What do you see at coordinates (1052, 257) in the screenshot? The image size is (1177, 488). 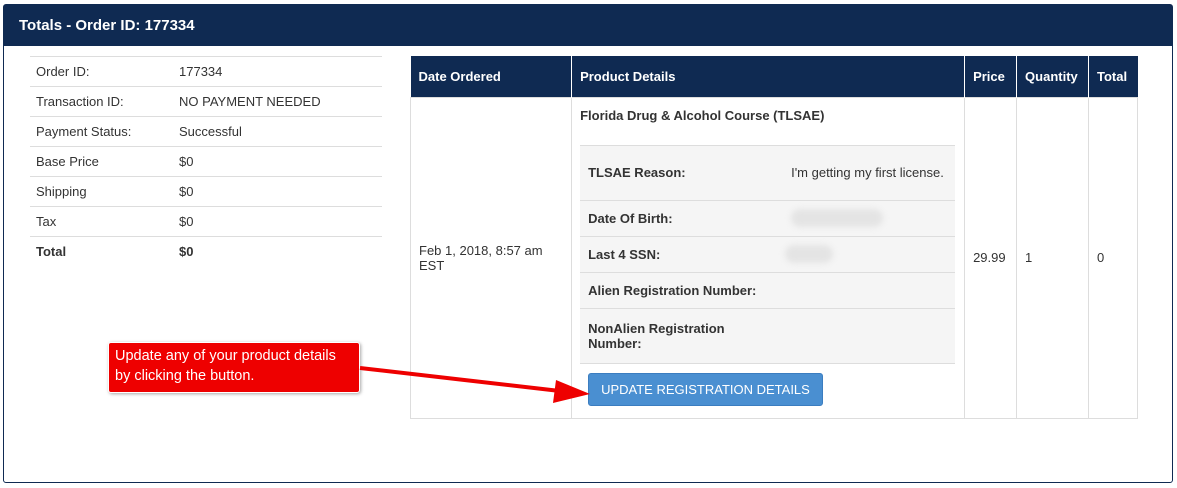 I see `quantity-cell: 1` at bounding box center [1052, 257].